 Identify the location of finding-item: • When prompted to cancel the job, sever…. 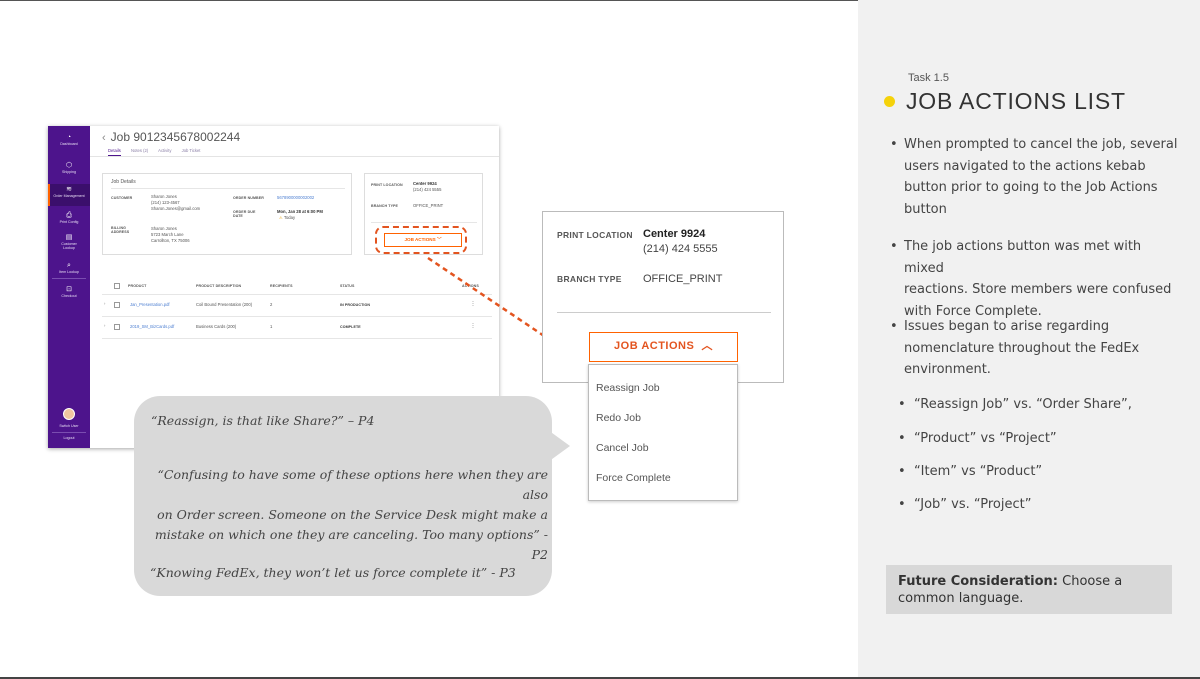
(1034, 177).